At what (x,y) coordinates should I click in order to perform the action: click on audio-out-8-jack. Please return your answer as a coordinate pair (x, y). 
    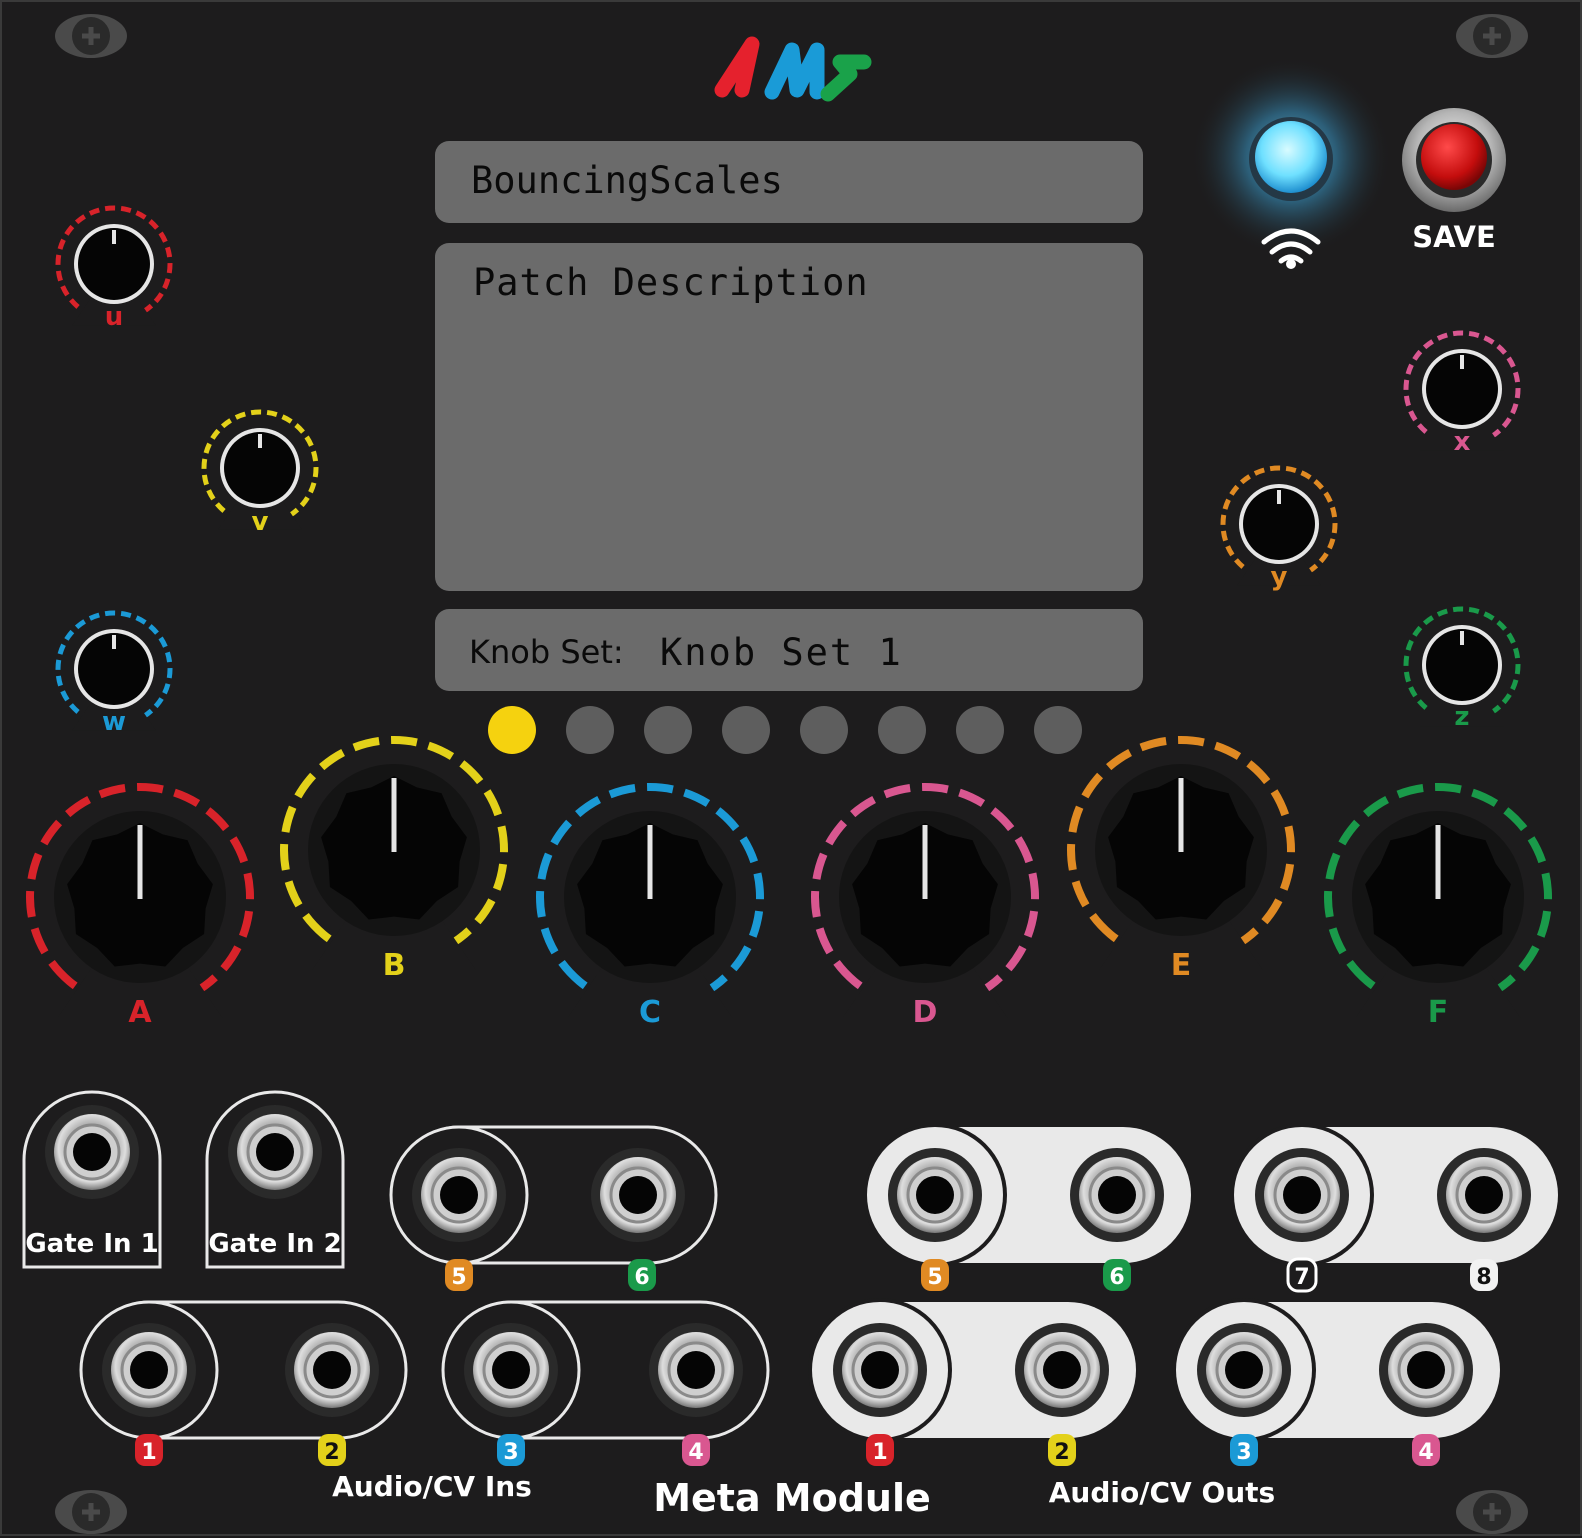
    Looking at the image, I should click on (1484, 1195).